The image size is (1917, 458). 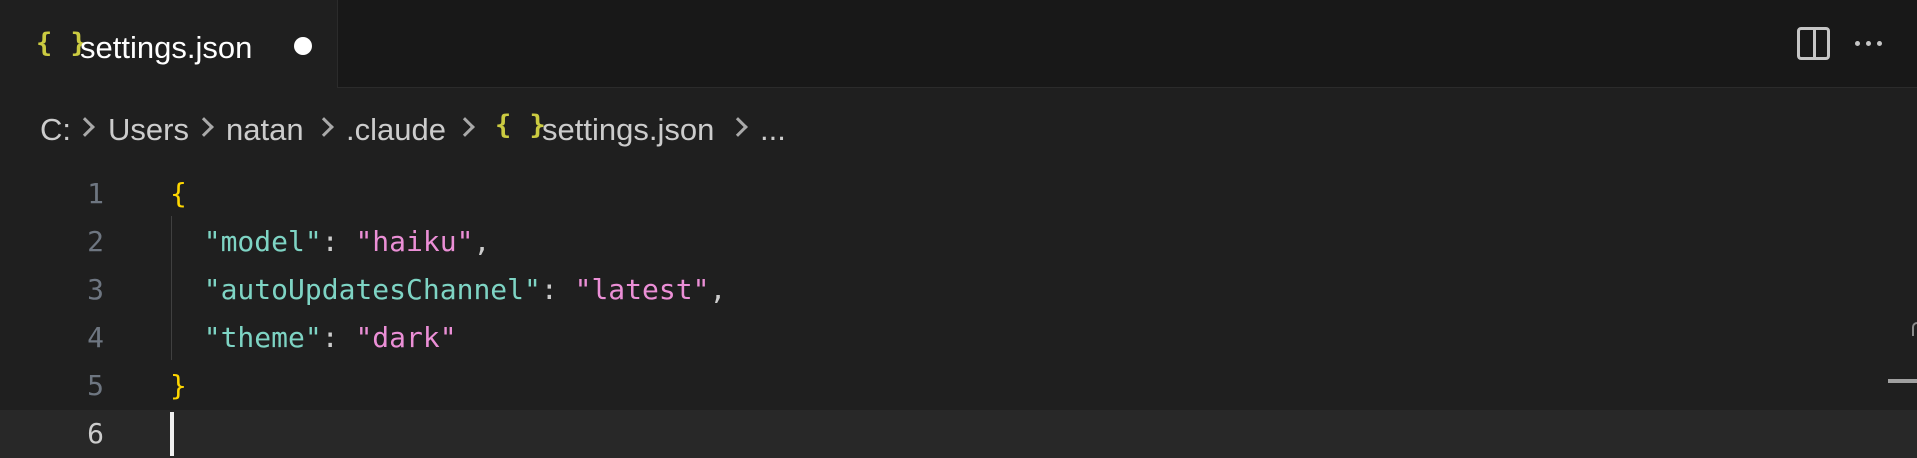 I want to click on json-value: "latest", so click(x=642, y=289).